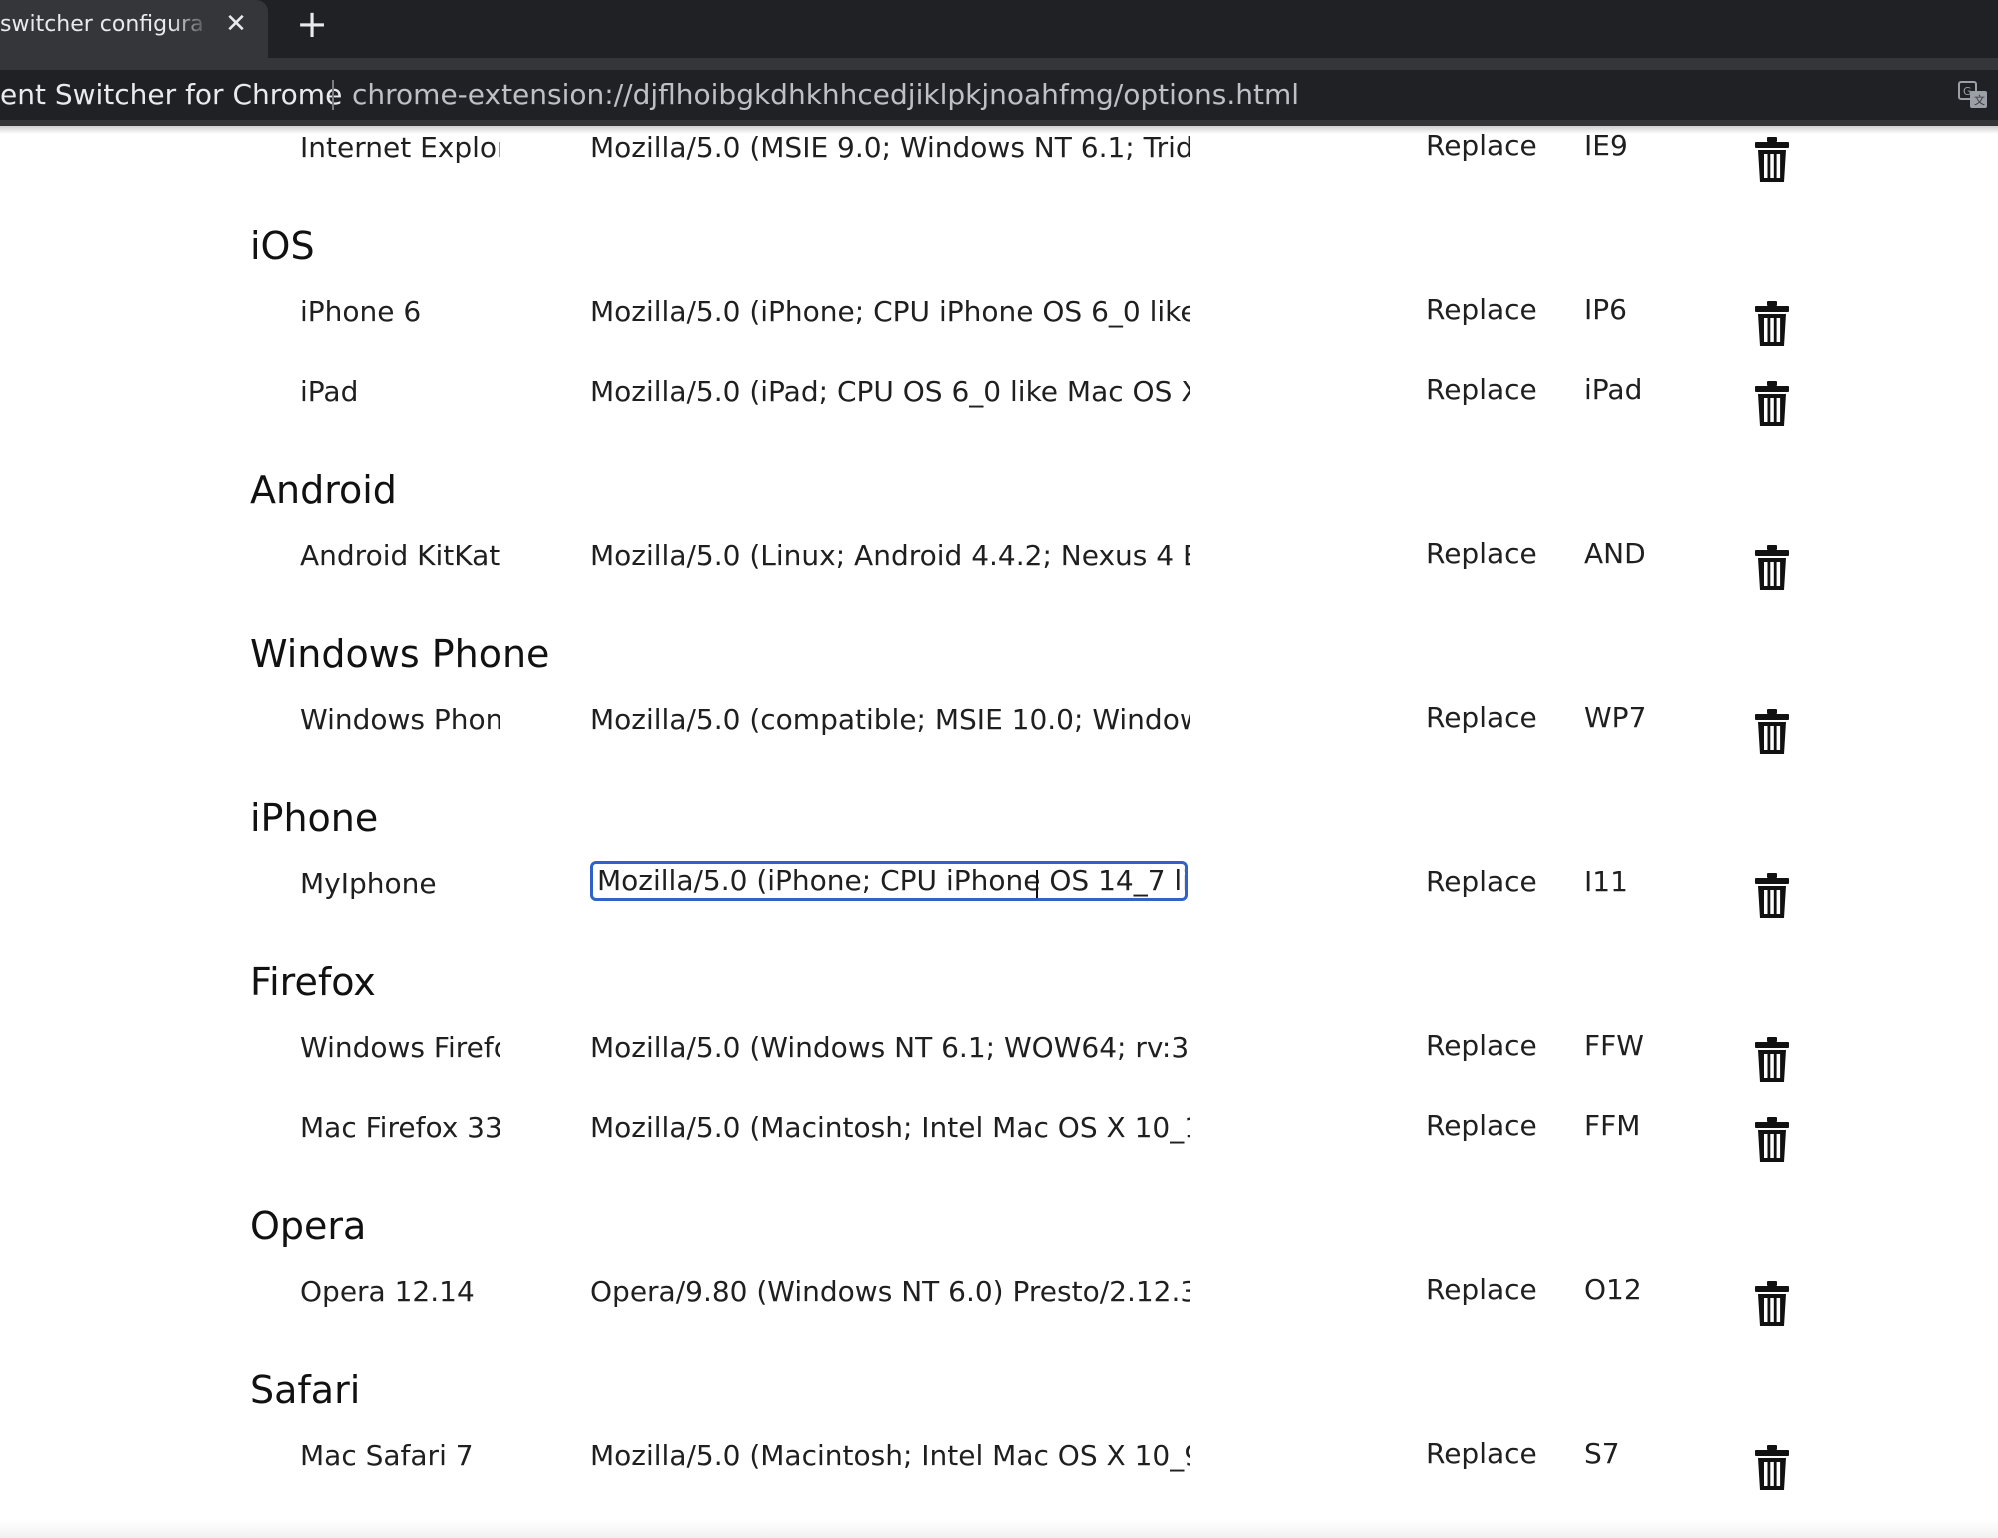  Describe the element at coordinates (400, 1292) in the screenshot. I see `agent-name-field: Opera 12.14` at that location.